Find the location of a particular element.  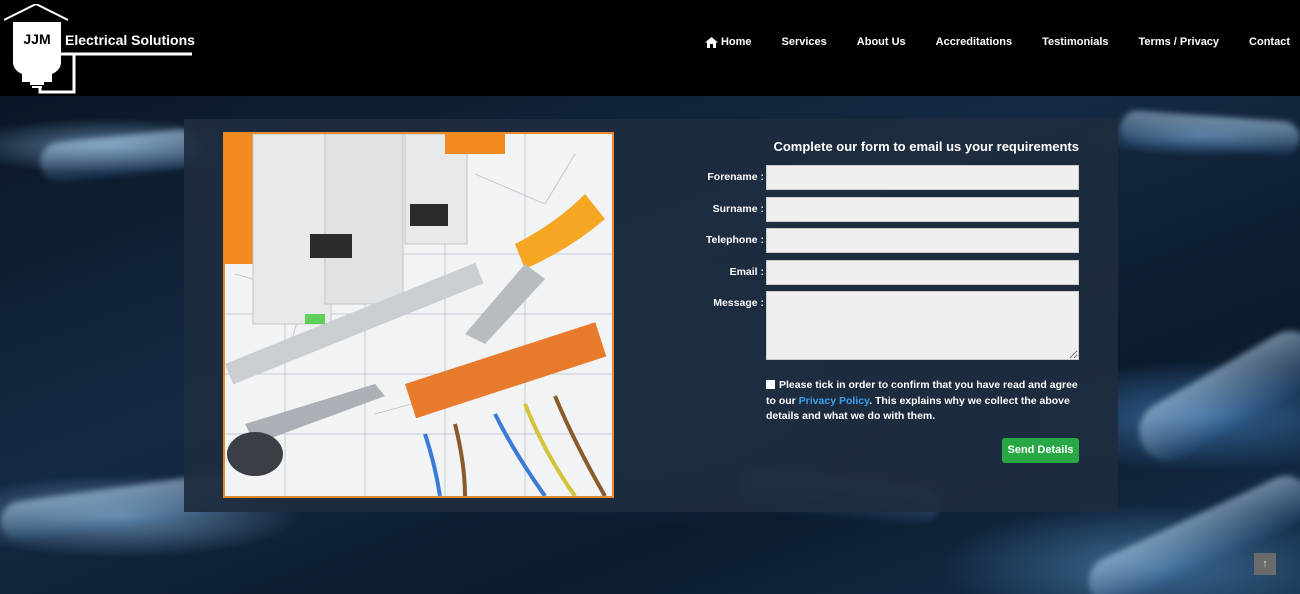

message-textarea is located at coordinates (922, 325).